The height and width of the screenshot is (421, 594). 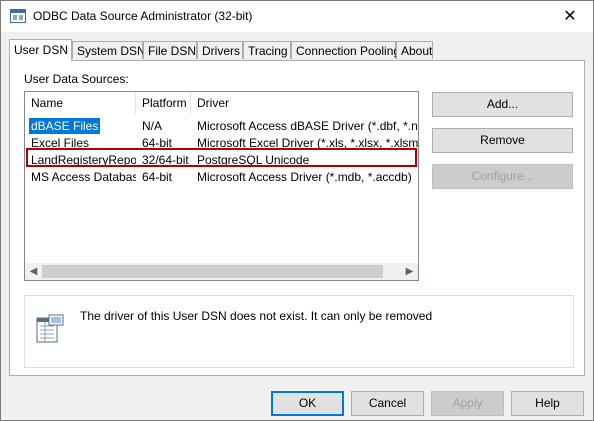 What do you see at coordinates (65, 126) in the screenshot?
I see `row-name: dBASE Files` at bounding box center [65, 126].